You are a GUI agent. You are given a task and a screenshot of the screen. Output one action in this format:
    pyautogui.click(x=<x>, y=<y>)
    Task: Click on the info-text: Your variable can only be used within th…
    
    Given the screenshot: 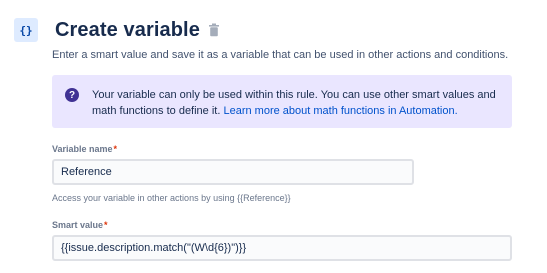 What is the action you would take?
    pyautogui.click(x=297, y=103)
    